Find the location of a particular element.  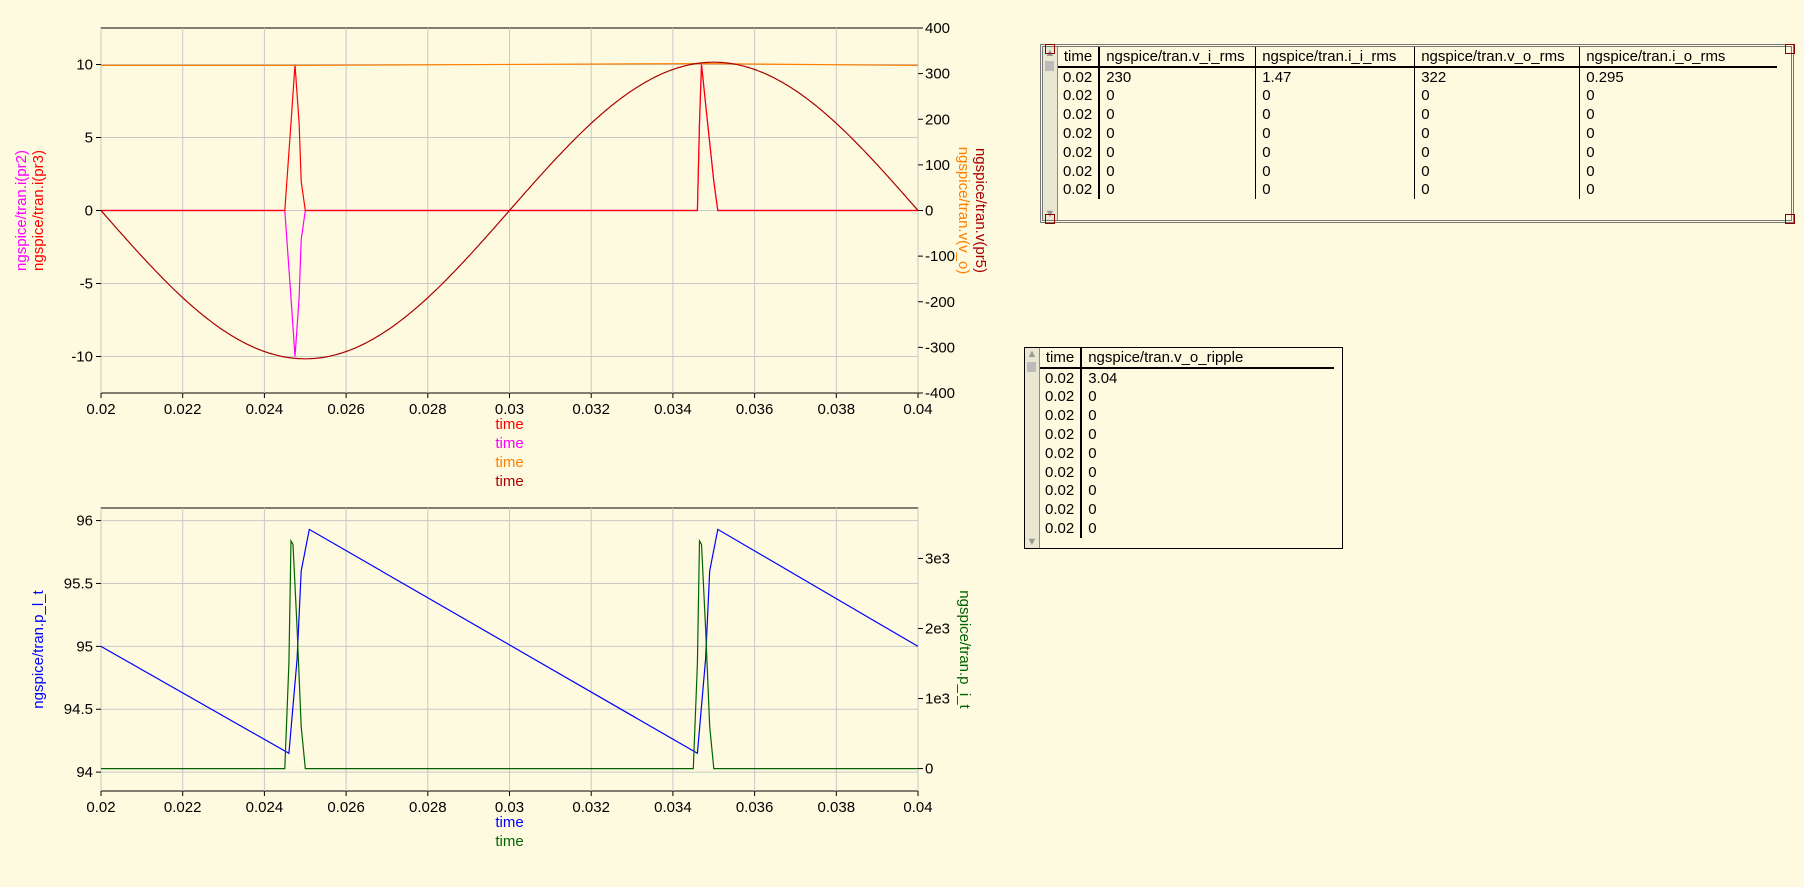

rms-table-scrollbar: ▲ ▼ is located at coordinates (1050, 133).